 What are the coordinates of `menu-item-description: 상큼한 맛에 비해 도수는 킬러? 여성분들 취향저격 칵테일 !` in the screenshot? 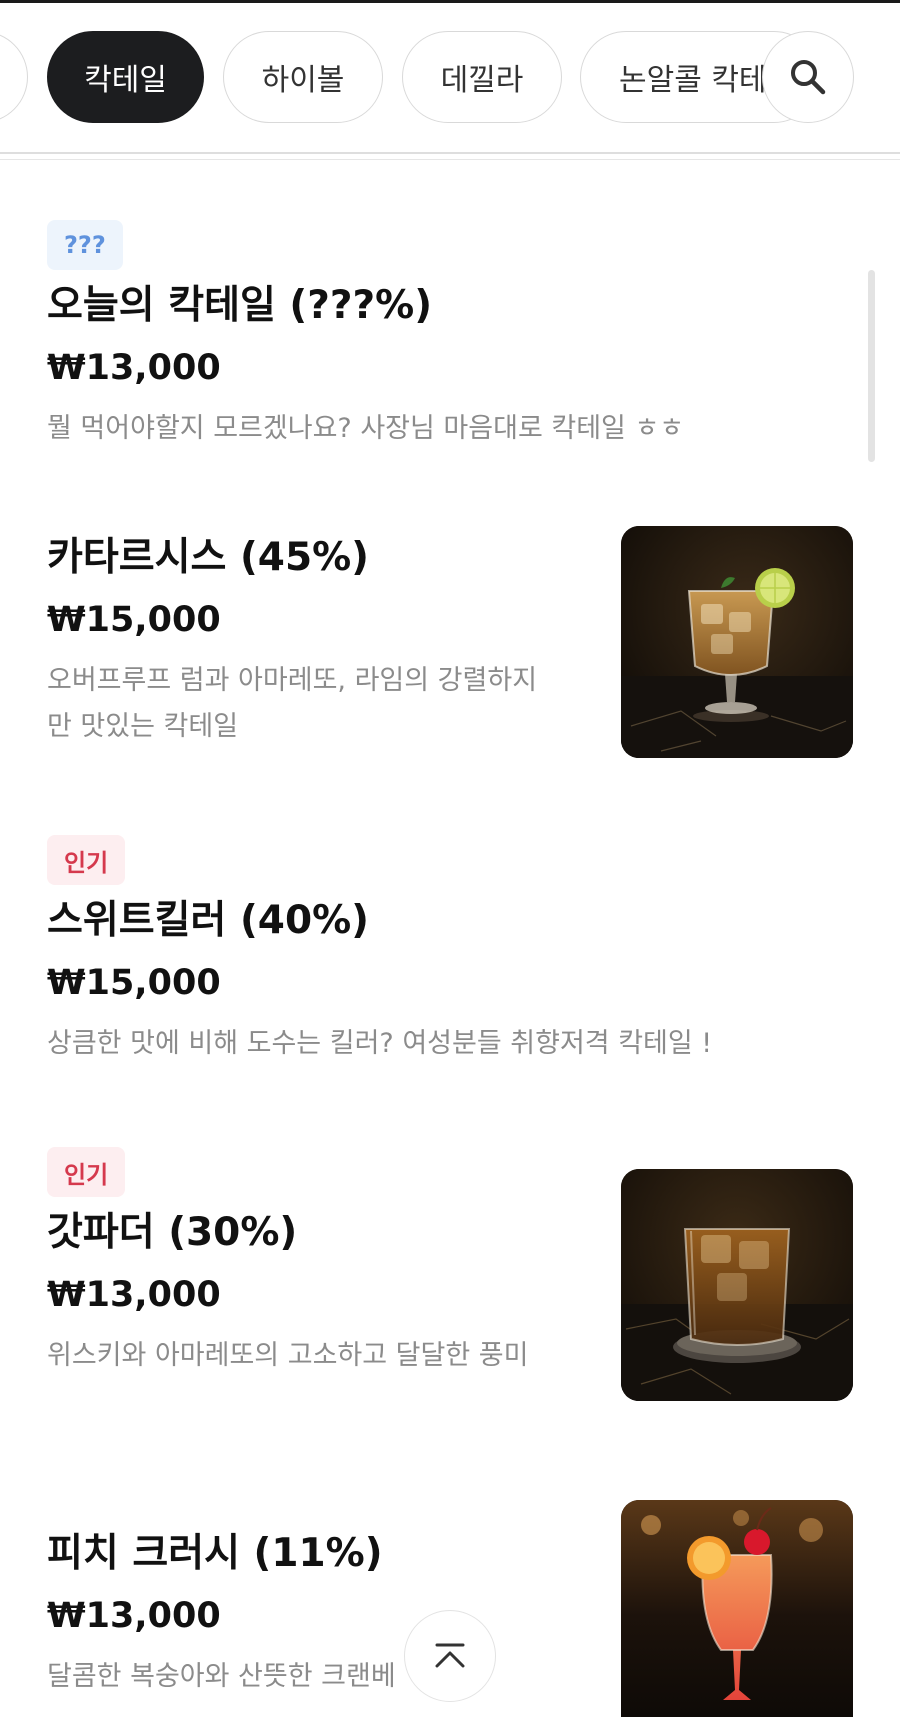 It's located at (380, 1043).